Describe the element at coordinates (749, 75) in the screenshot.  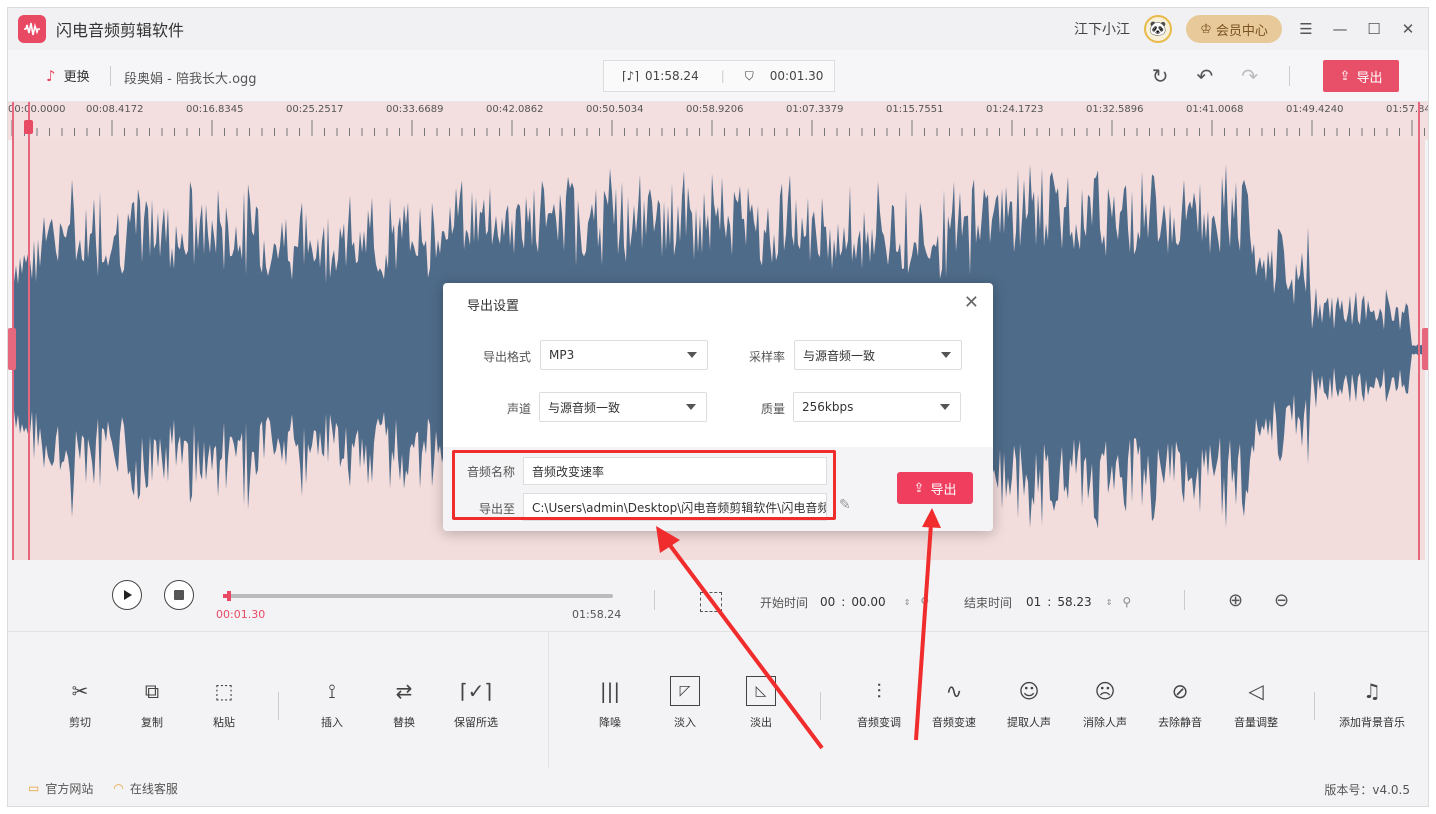
I see `cursor-time-icon: ⛉` at that location.